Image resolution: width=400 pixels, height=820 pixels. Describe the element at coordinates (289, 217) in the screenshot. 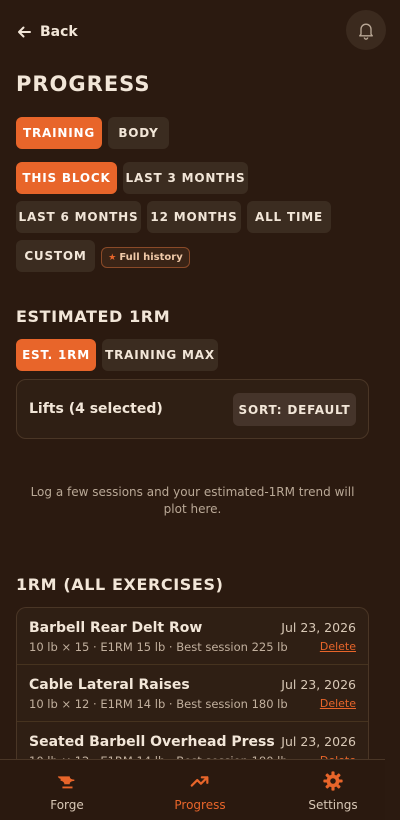

I see `range-all-time: ALL TIME` at that location.